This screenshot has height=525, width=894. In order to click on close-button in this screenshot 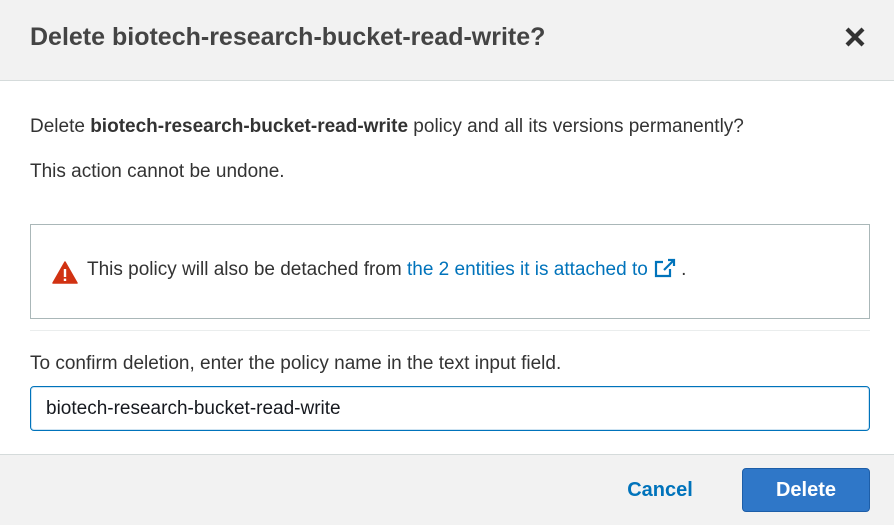, I will do `click(855, 37)`.